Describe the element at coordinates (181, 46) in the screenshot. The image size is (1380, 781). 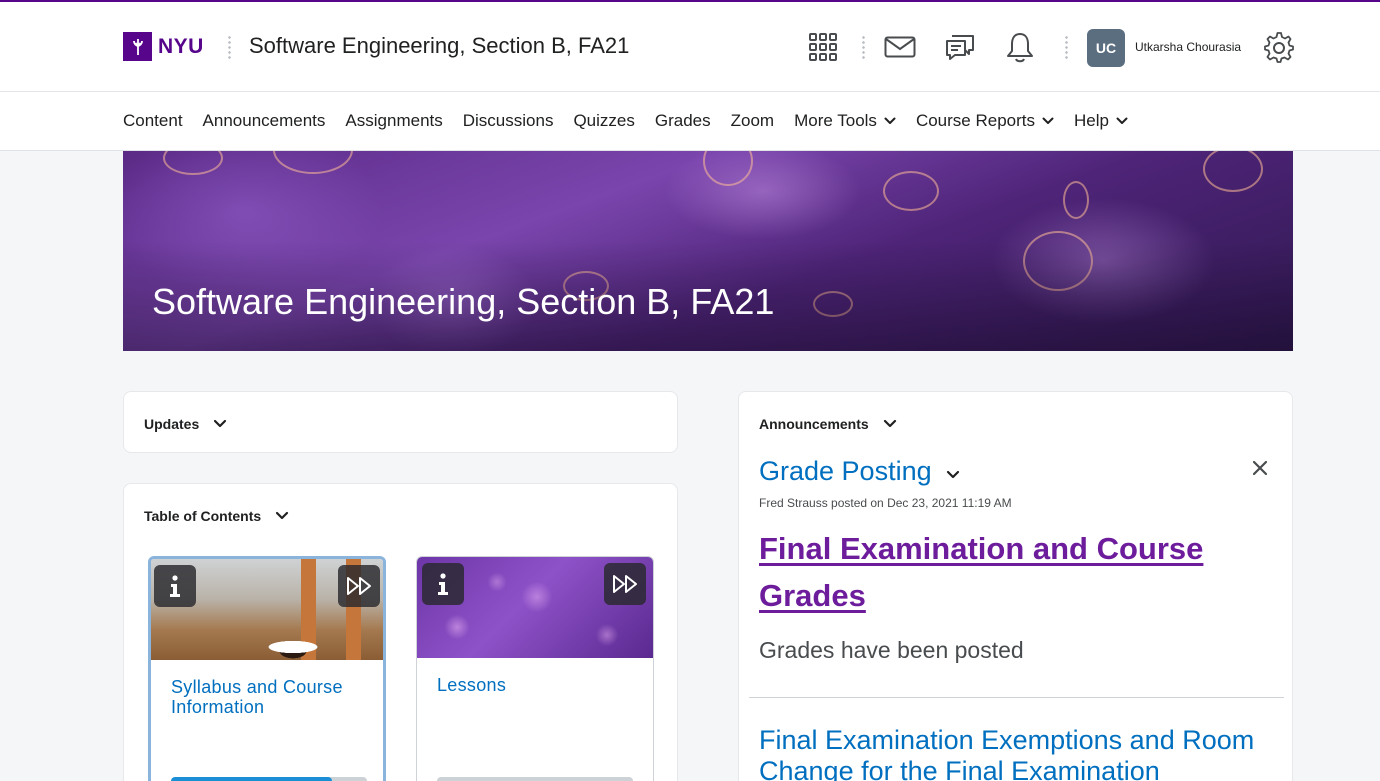
I see `logo-text: NYU` at that location.